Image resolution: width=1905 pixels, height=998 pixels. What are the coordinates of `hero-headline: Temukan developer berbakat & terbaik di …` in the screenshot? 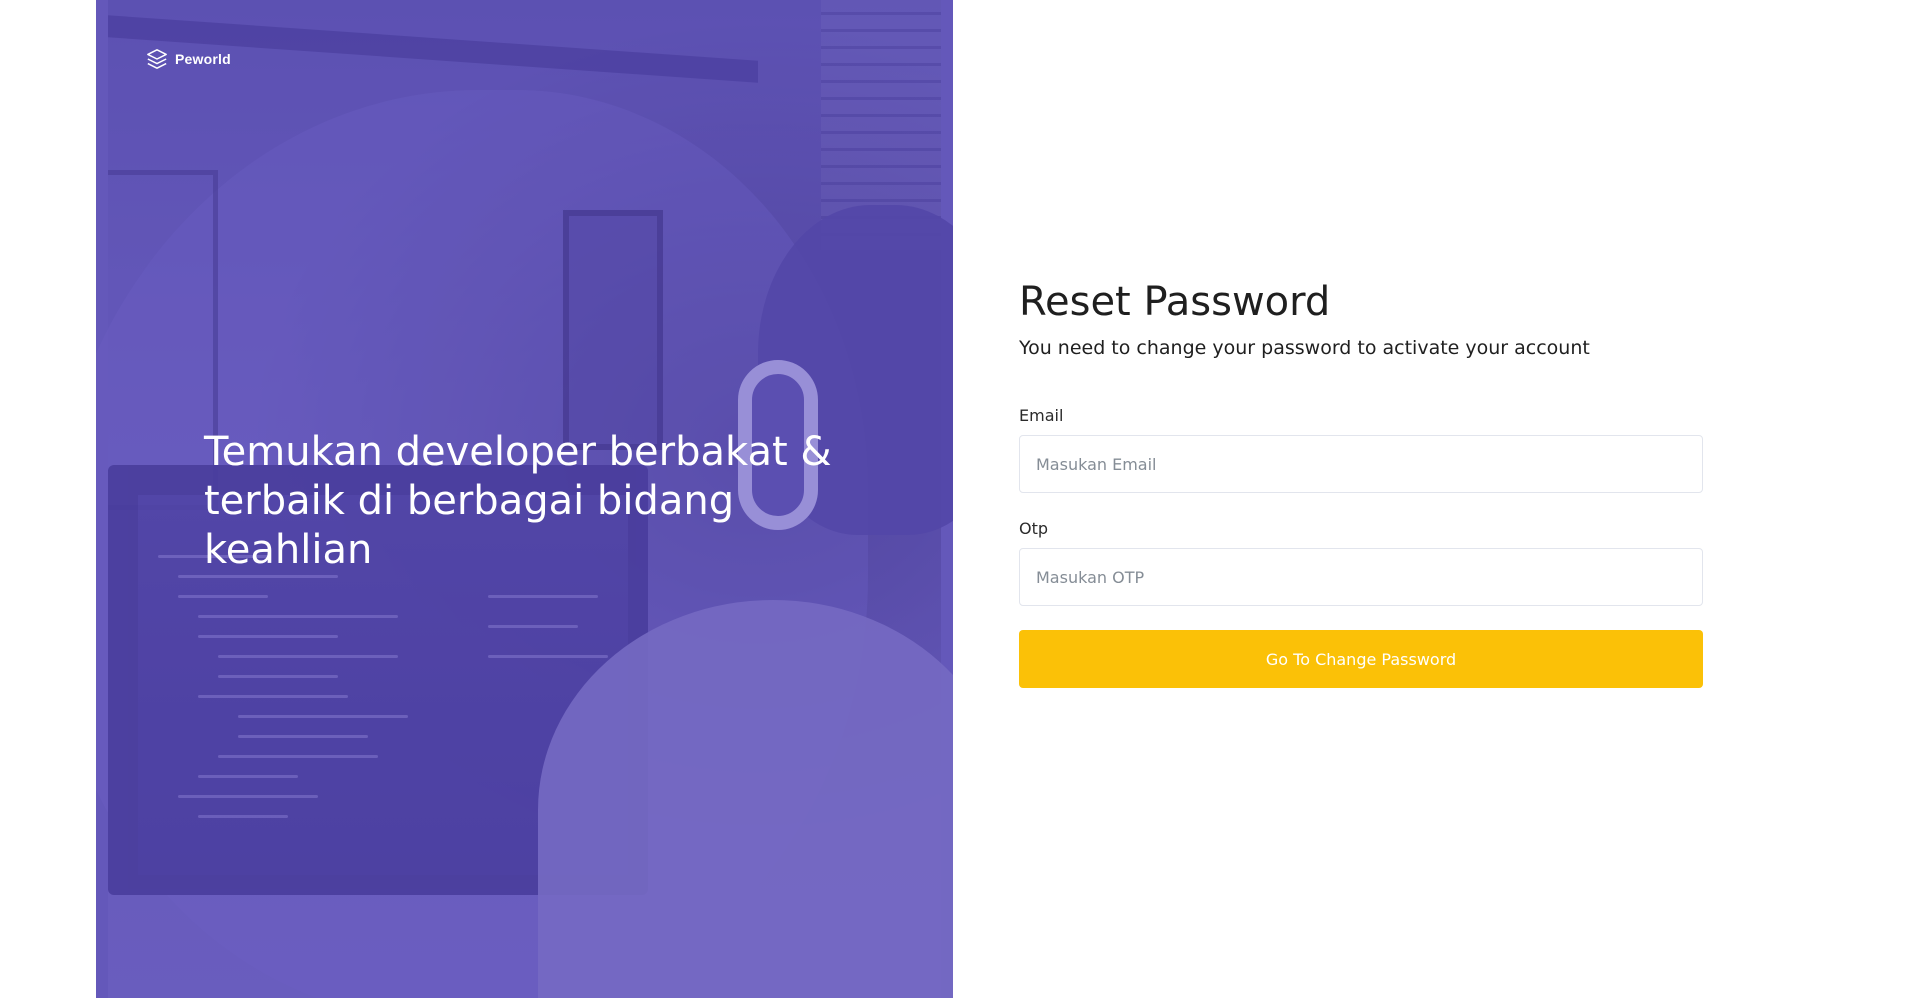 It's located at (518, 501).